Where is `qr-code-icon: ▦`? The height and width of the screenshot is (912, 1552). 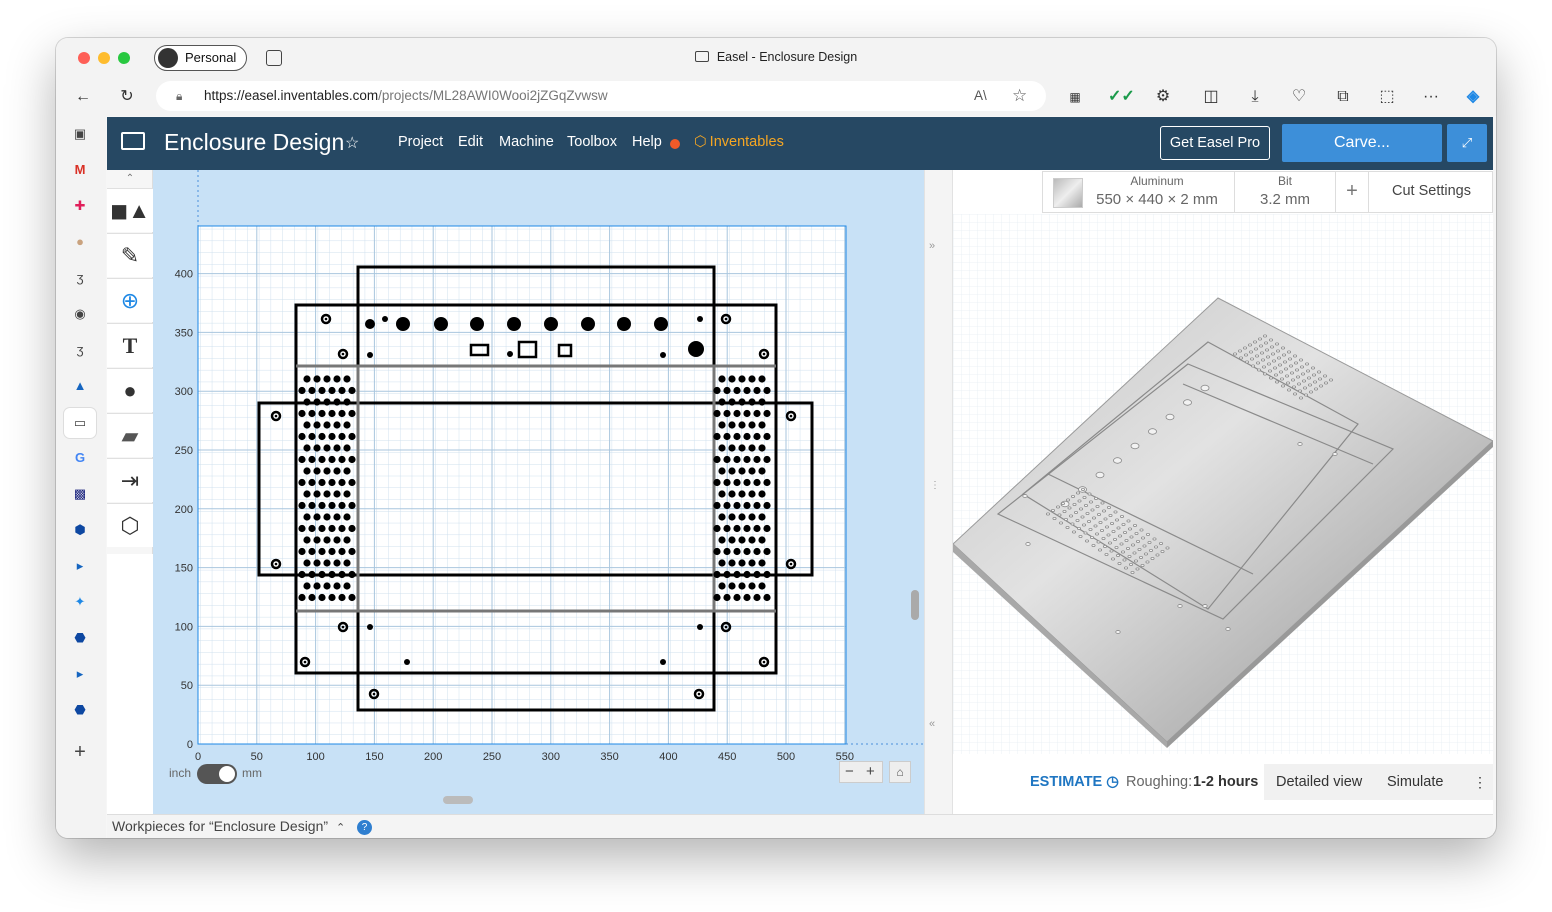 qr-code-icon: ▦ is located at coordinates (1075, 97).